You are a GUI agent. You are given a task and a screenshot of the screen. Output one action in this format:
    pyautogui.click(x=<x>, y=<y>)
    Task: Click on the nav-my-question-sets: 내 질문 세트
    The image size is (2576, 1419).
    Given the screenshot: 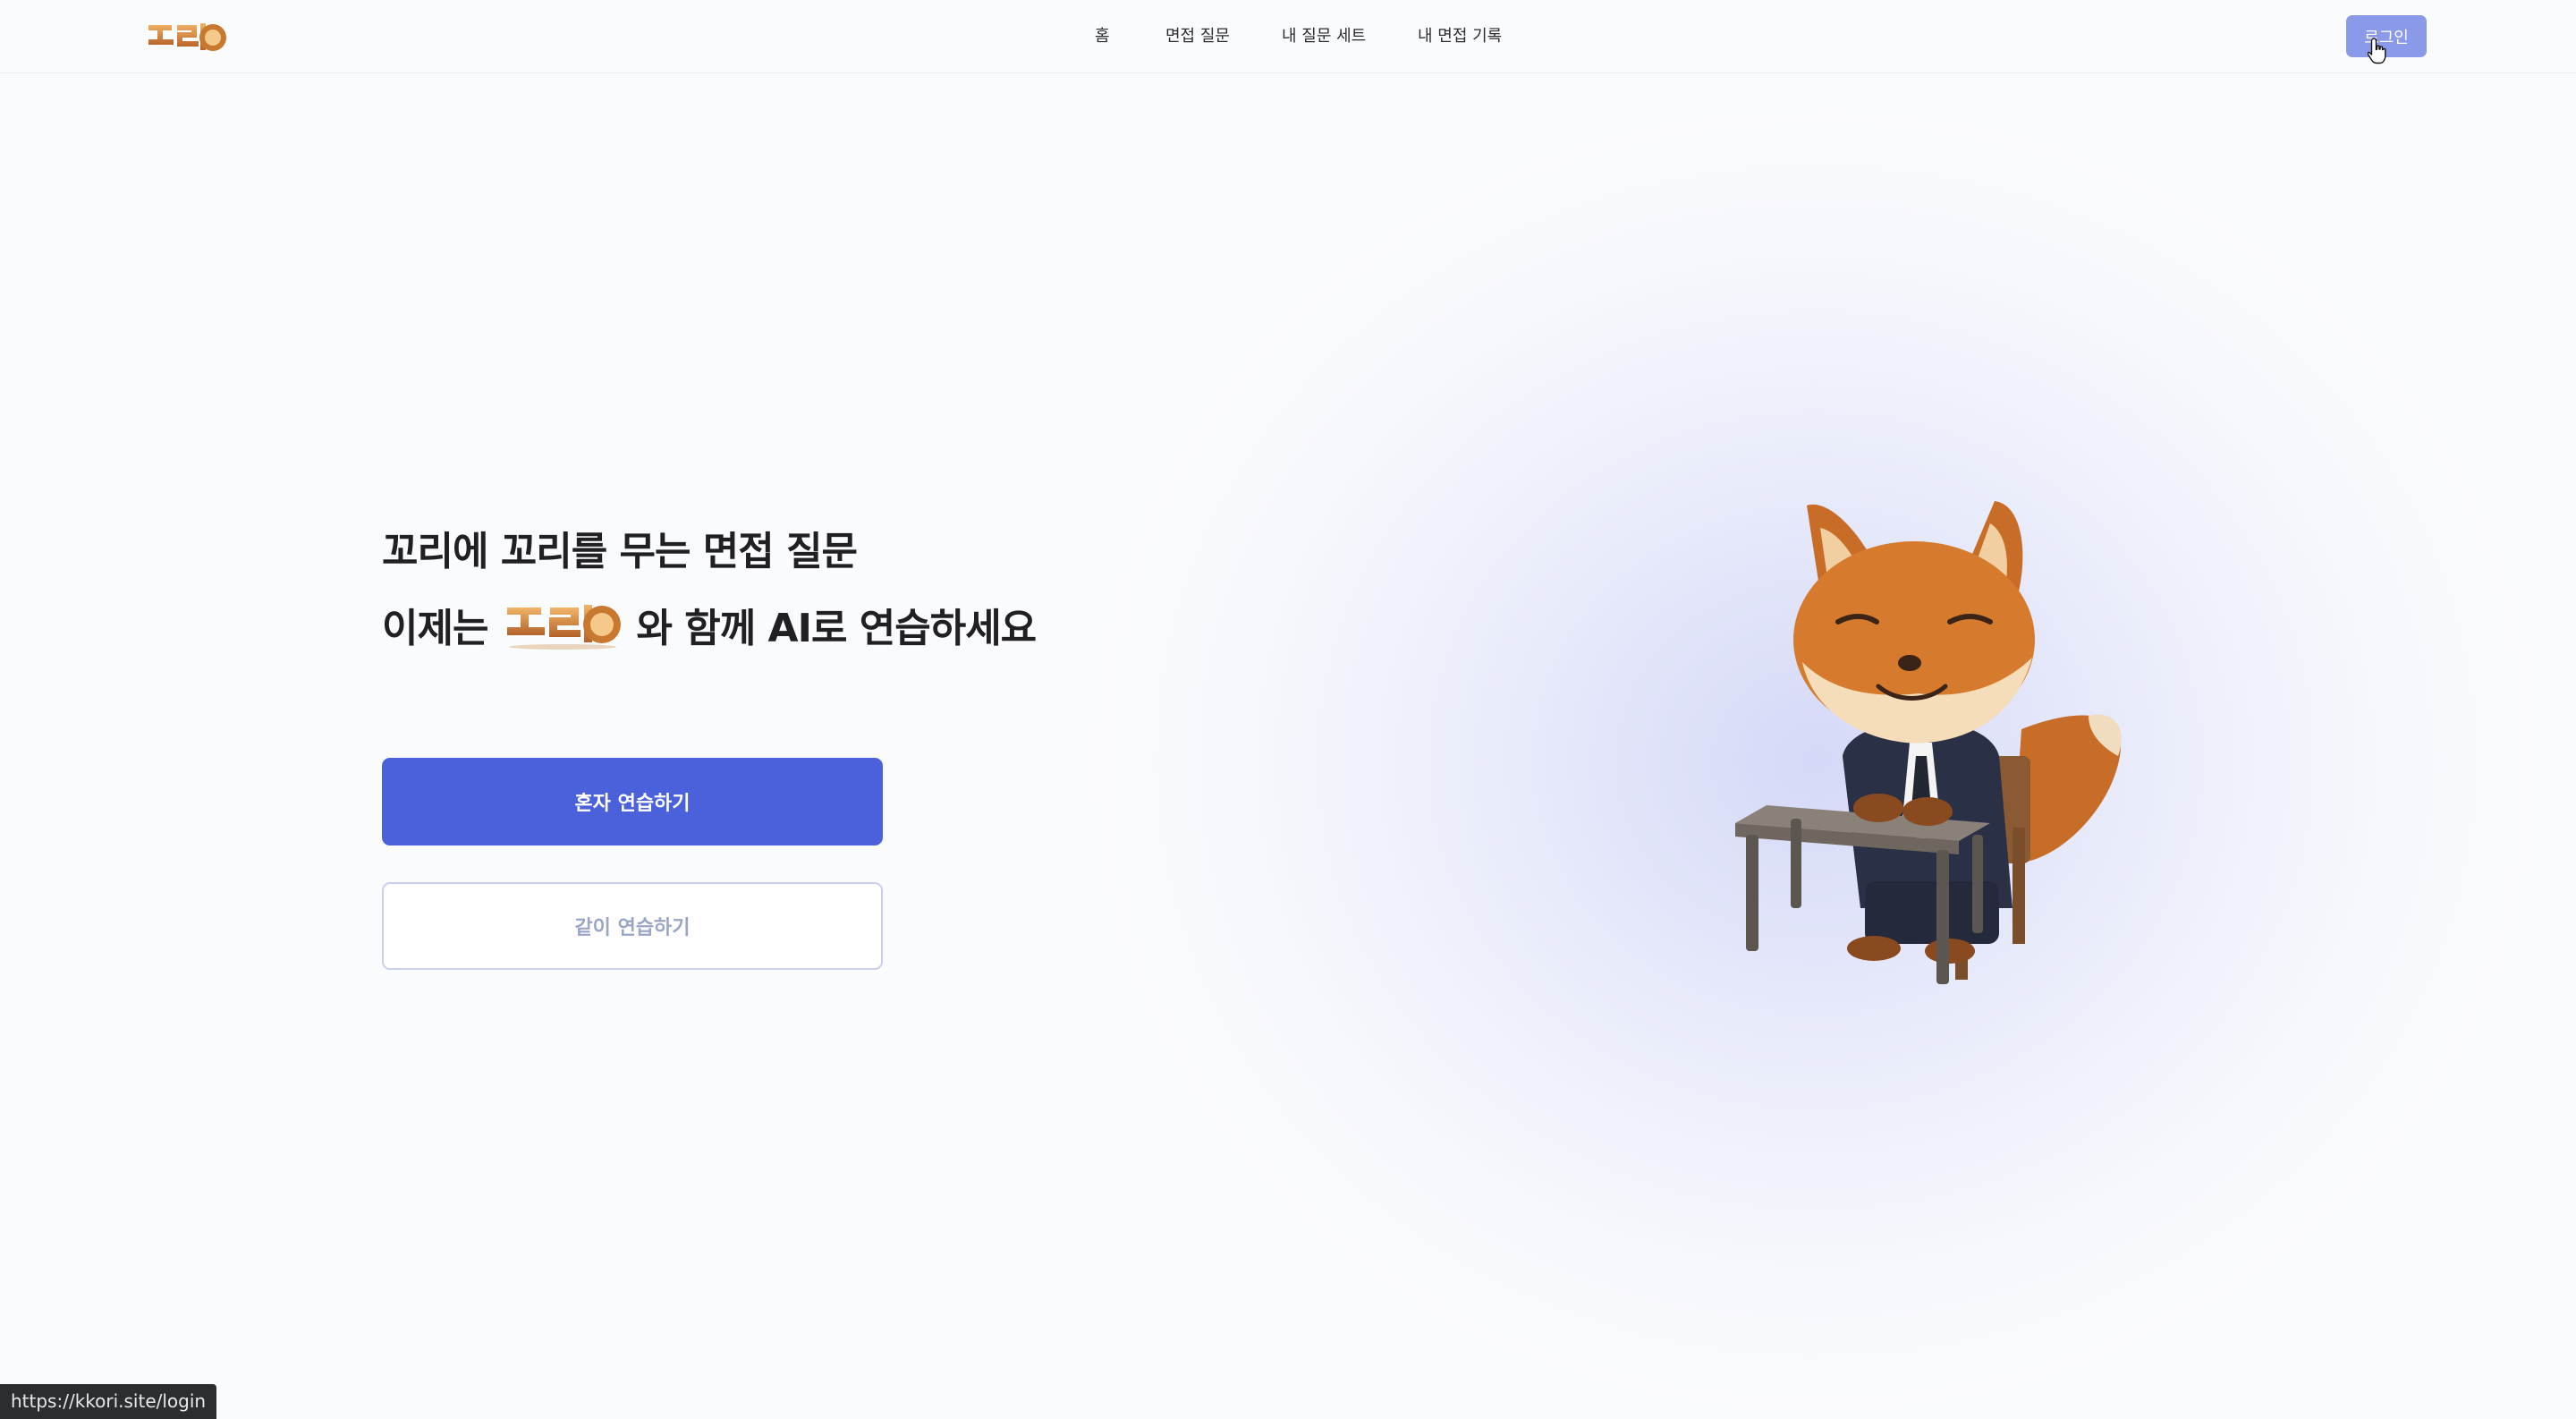 What is the action you would take?
    pyautogui.click(x=1324, y=35)
    